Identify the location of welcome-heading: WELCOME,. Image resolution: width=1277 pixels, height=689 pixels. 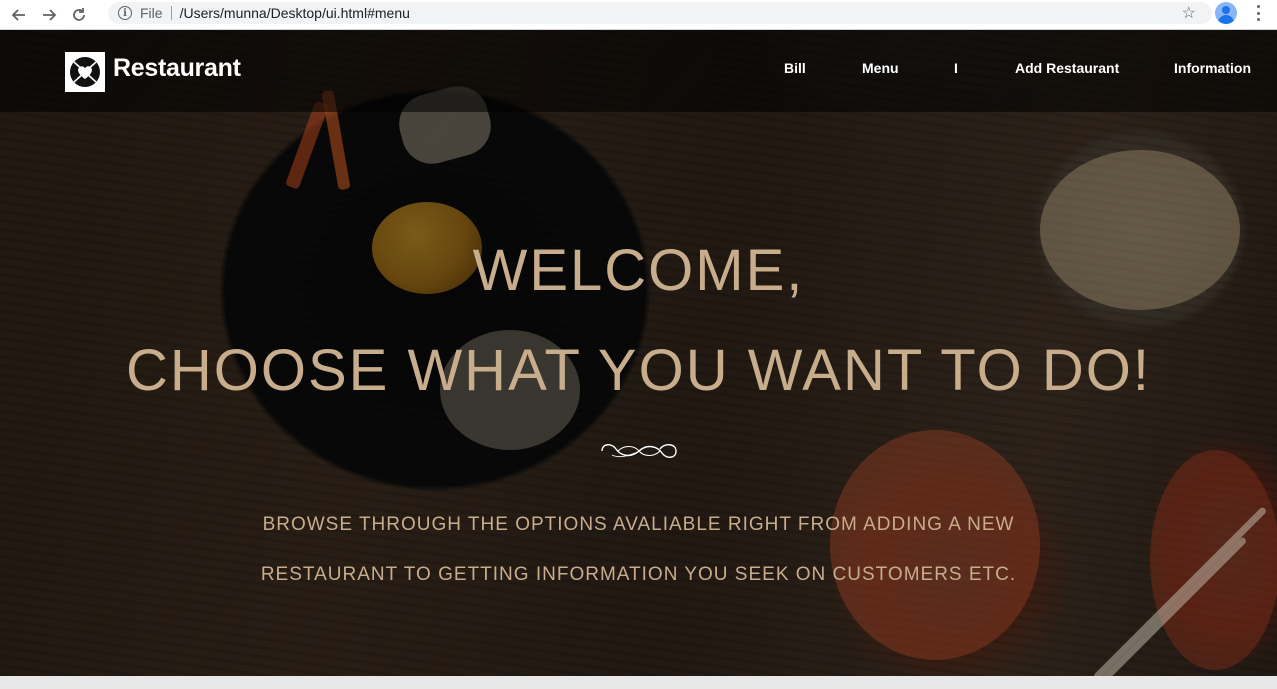
(638, 270).